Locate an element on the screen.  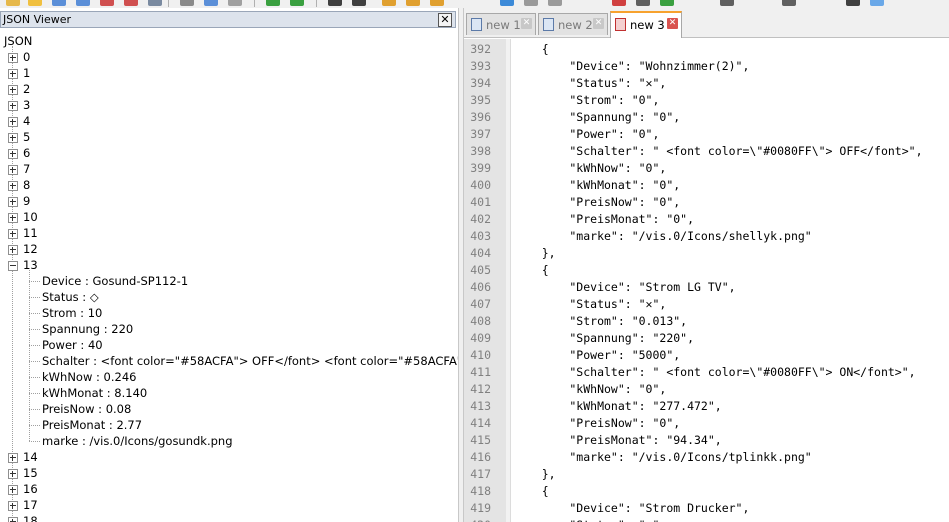
panel-close-button: ✕ is located at coordinates (445, 20).